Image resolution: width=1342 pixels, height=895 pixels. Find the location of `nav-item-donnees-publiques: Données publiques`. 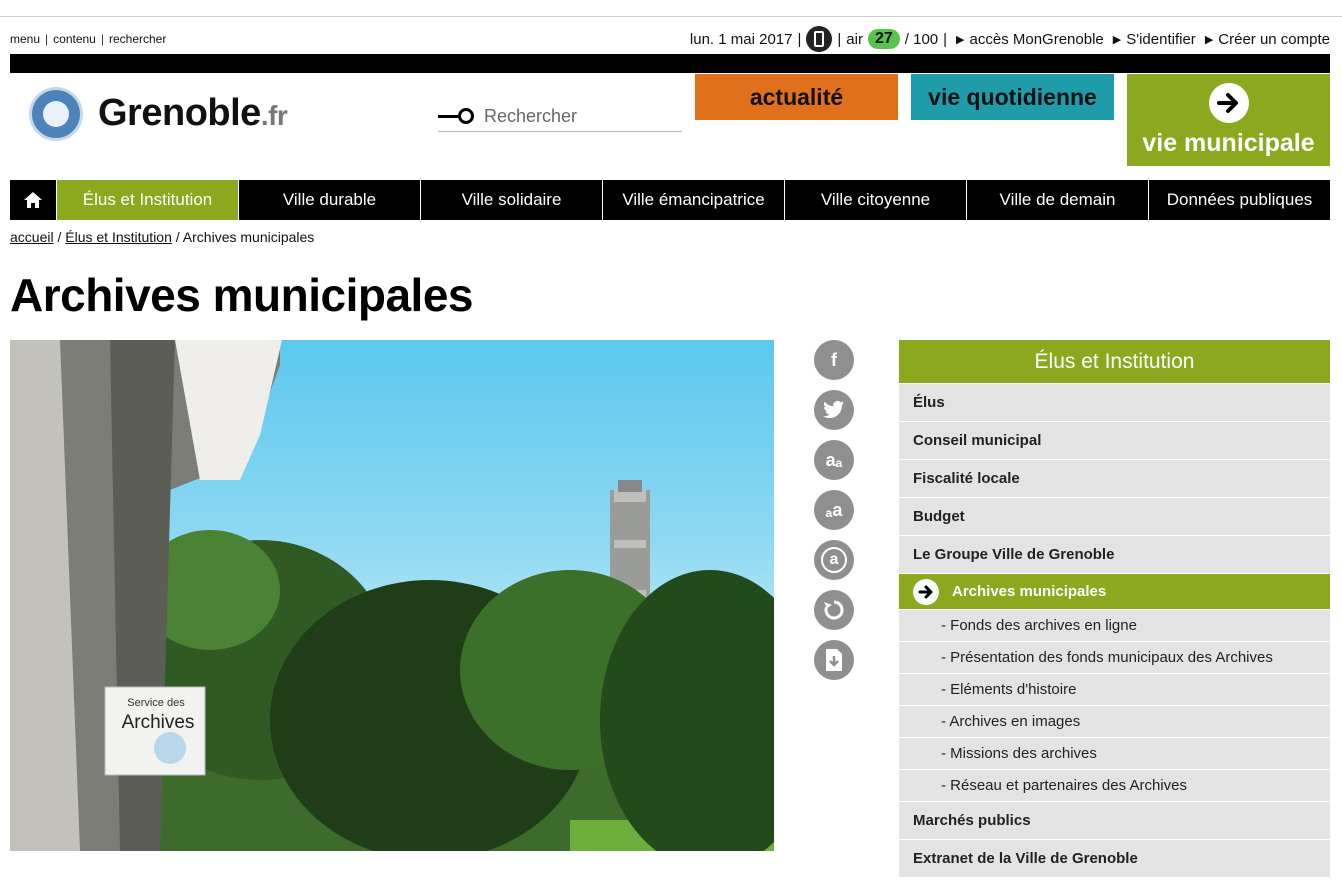

nav-item-donnees-publiques: Données publiques is located at coordinates (1239, 200).